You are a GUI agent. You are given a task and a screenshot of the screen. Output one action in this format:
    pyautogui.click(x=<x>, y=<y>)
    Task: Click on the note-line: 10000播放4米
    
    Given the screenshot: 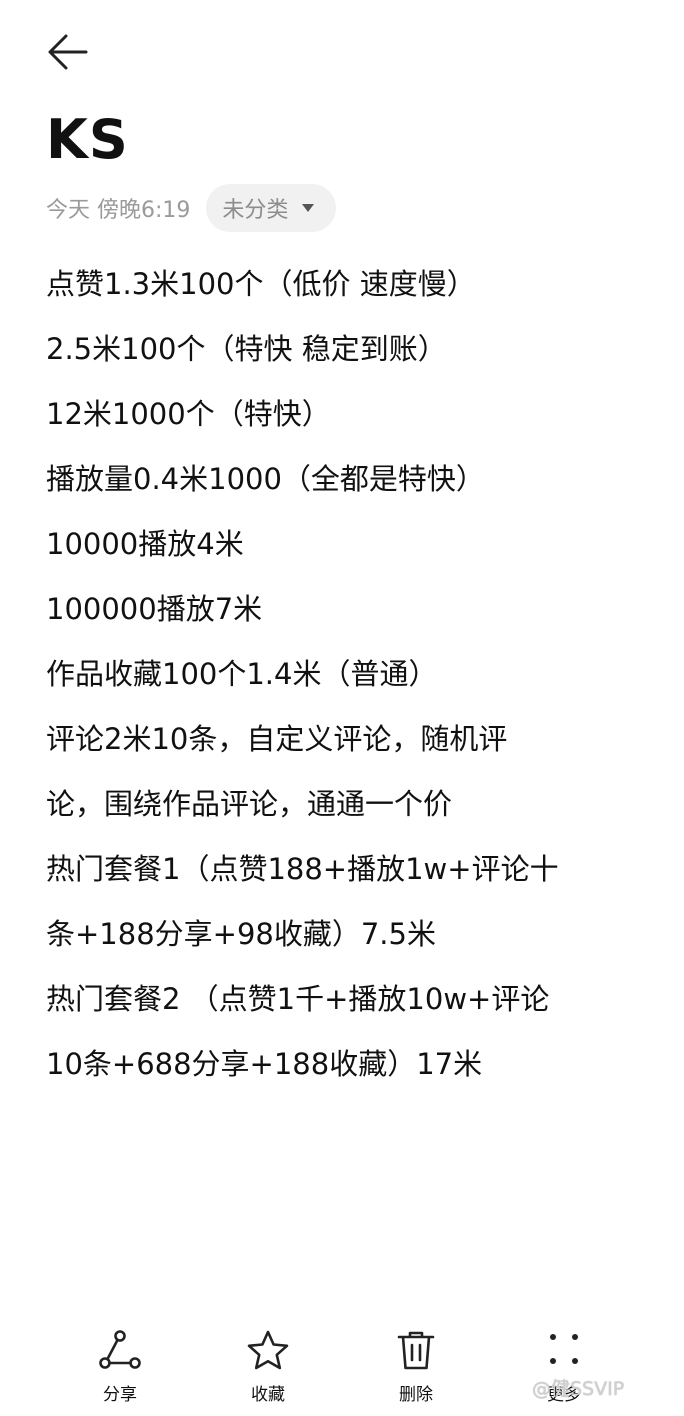 What is the action you would take?
    pyautogui.click(x=145, y=544)
    